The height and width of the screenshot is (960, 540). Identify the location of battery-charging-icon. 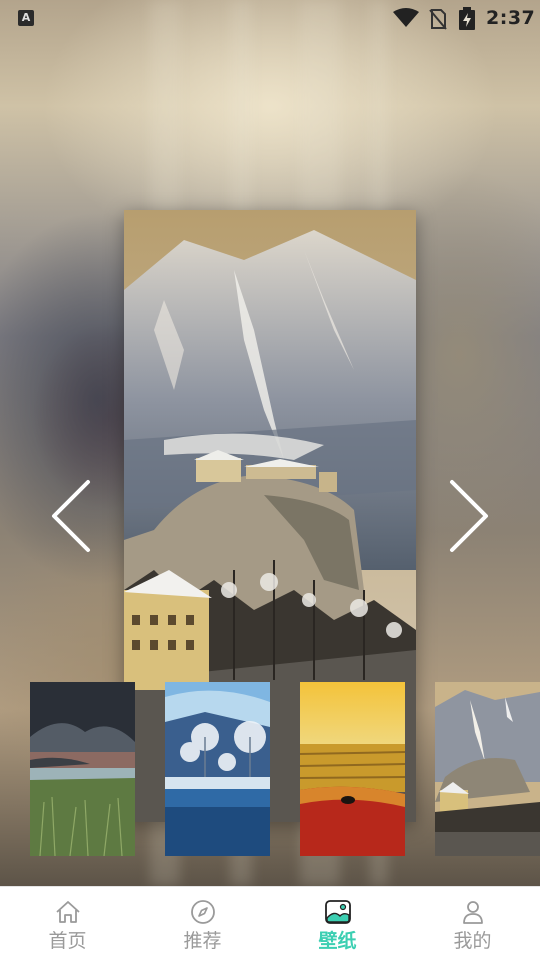
(467, 18).